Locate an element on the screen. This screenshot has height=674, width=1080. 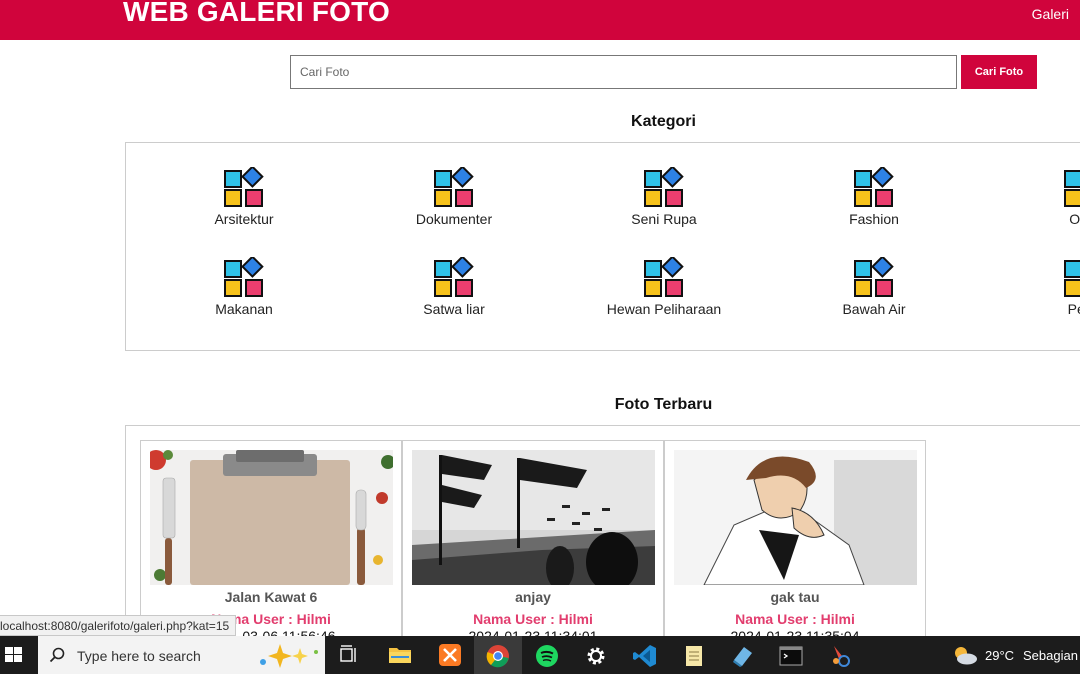
terminal-app is located at coordinates (791, 655).